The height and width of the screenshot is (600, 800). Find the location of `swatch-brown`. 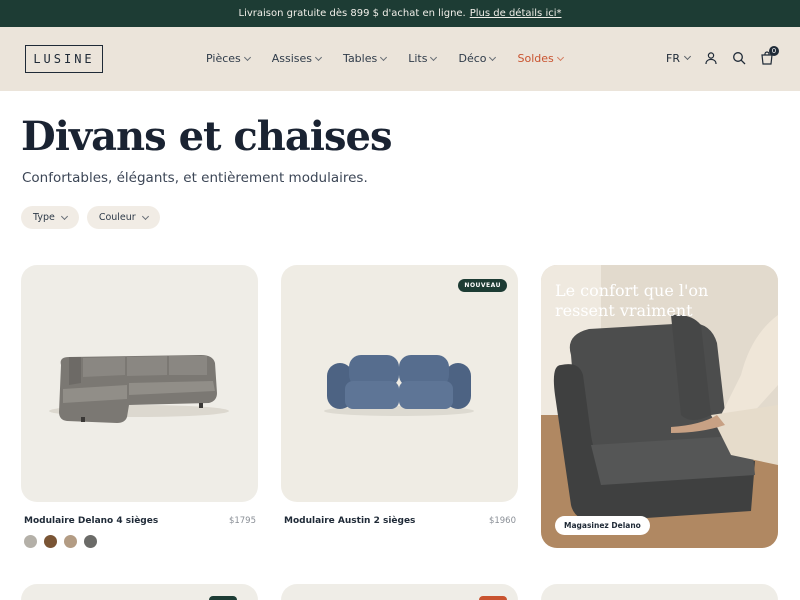

swatch-brown is located at coordinates (50, 541).